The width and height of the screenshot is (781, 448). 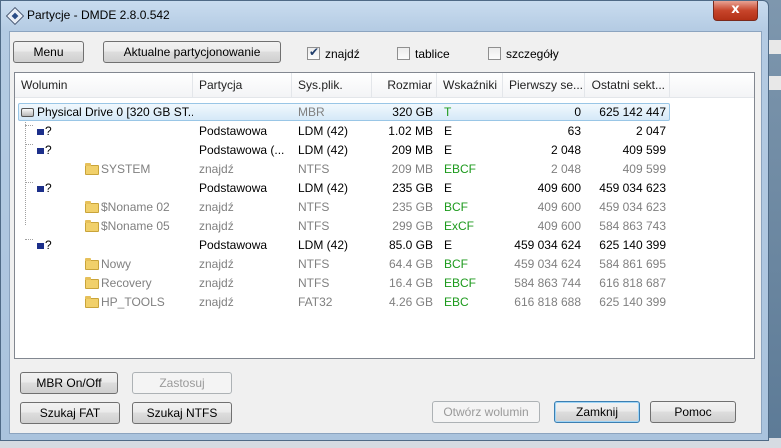 I want to click on table-row: ? Podstawowa LDM (42) 1.02 MB E 63 2 047, so click(x=384, y=131).